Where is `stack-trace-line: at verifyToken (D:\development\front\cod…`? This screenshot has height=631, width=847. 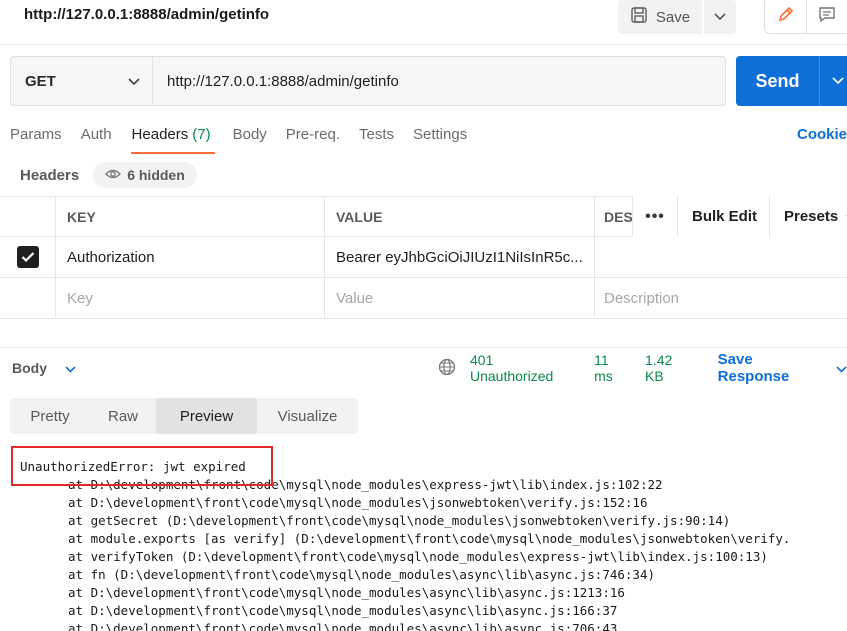
stack-trace-line: at verifyToken (D:\development\front\cod… is located at coordinates (418, 556).